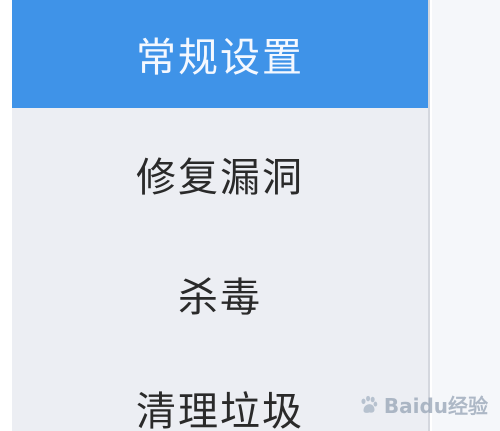 The image size is (500, 431). Describe the element at coordinates (435, 406) in the screenshot. I see `watermark-text: Baidu经验` at that location.